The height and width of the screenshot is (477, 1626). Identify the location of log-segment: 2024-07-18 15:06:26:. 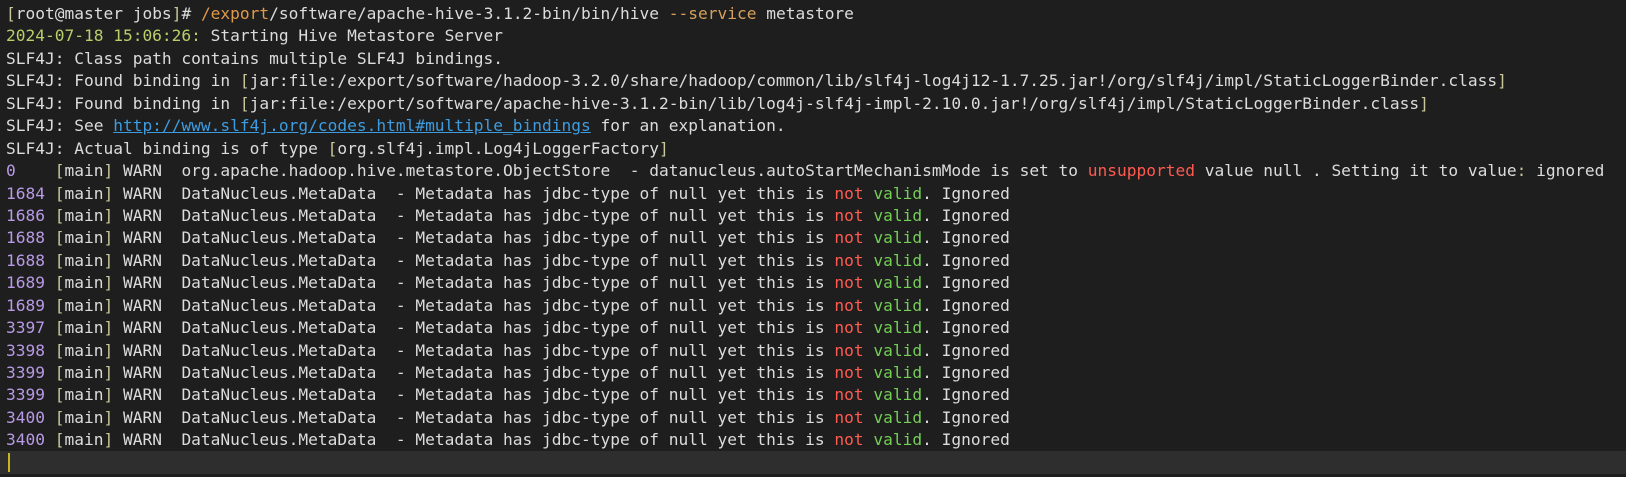
(103, 36).